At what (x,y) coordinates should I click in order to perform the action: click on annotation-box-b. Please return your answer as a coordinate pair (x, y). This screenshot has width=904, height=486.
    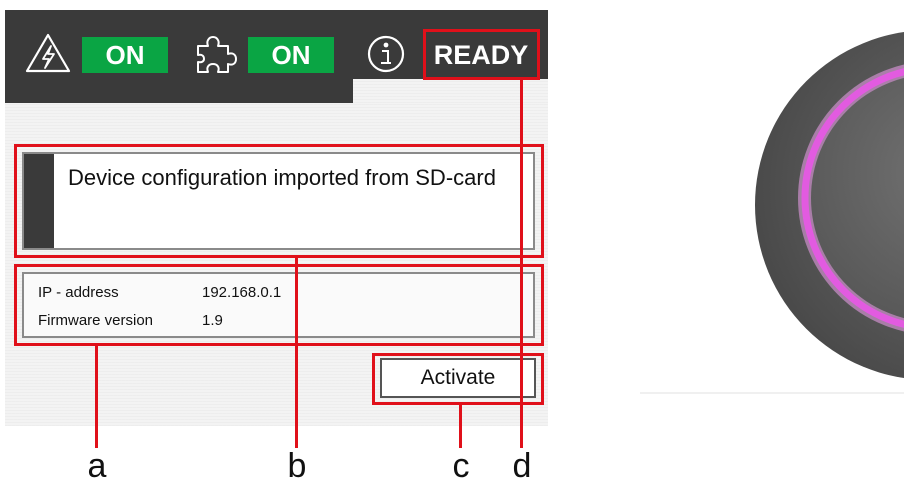
    Looking at the image, I should click on (279, 201).